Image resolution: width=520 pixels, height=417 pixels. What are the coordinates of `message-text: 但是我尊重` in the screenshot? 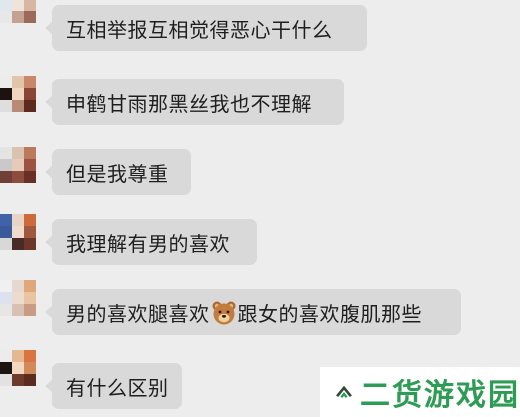 It's located at (117, 173).